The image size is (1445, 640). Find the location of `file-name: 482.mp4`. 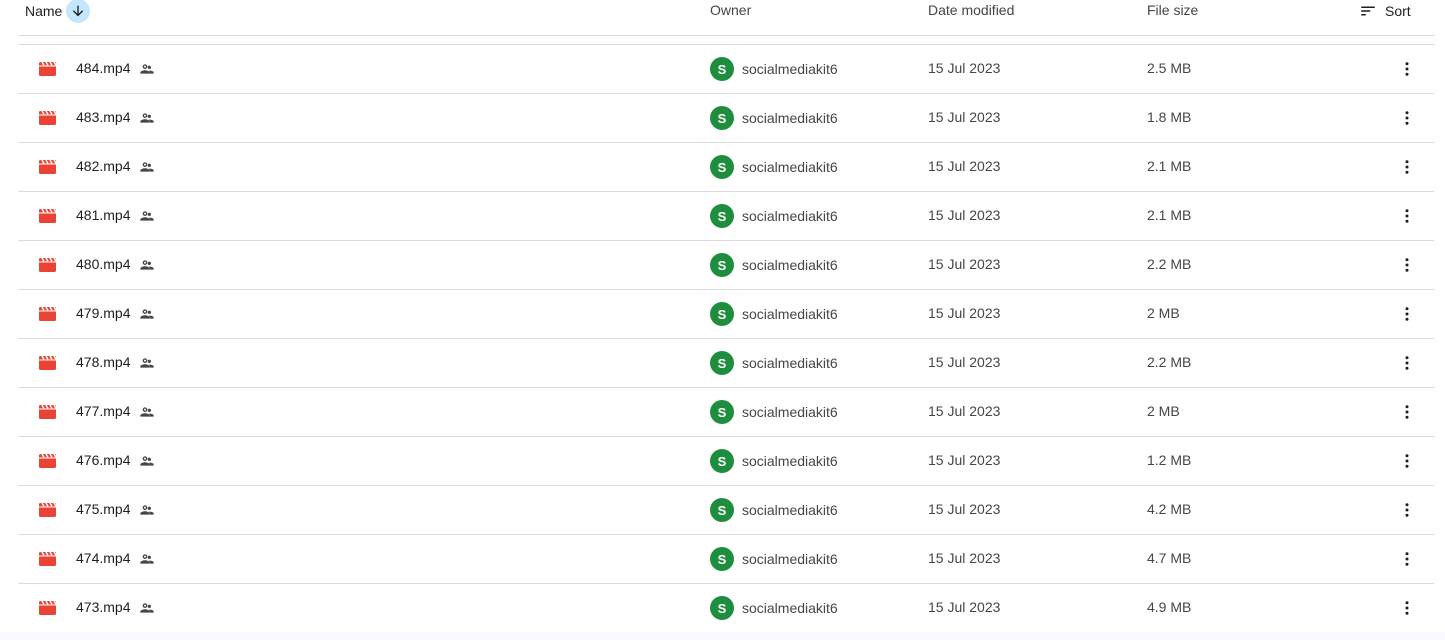

file-name: 482.mp4 is located at coordinates (103, 166).